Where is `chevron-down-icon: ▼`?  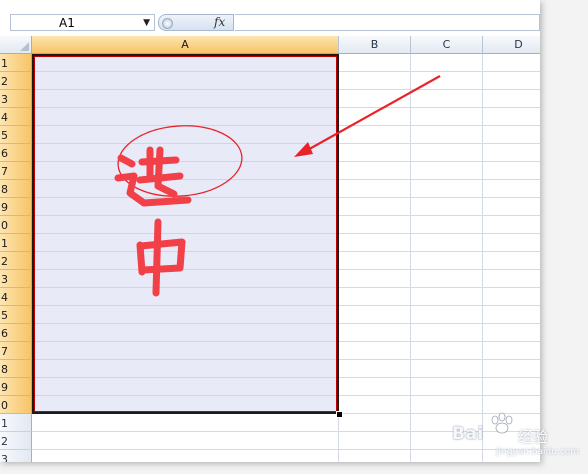 chevron-down-icon: ▼ is located at coordinates (146, 23).